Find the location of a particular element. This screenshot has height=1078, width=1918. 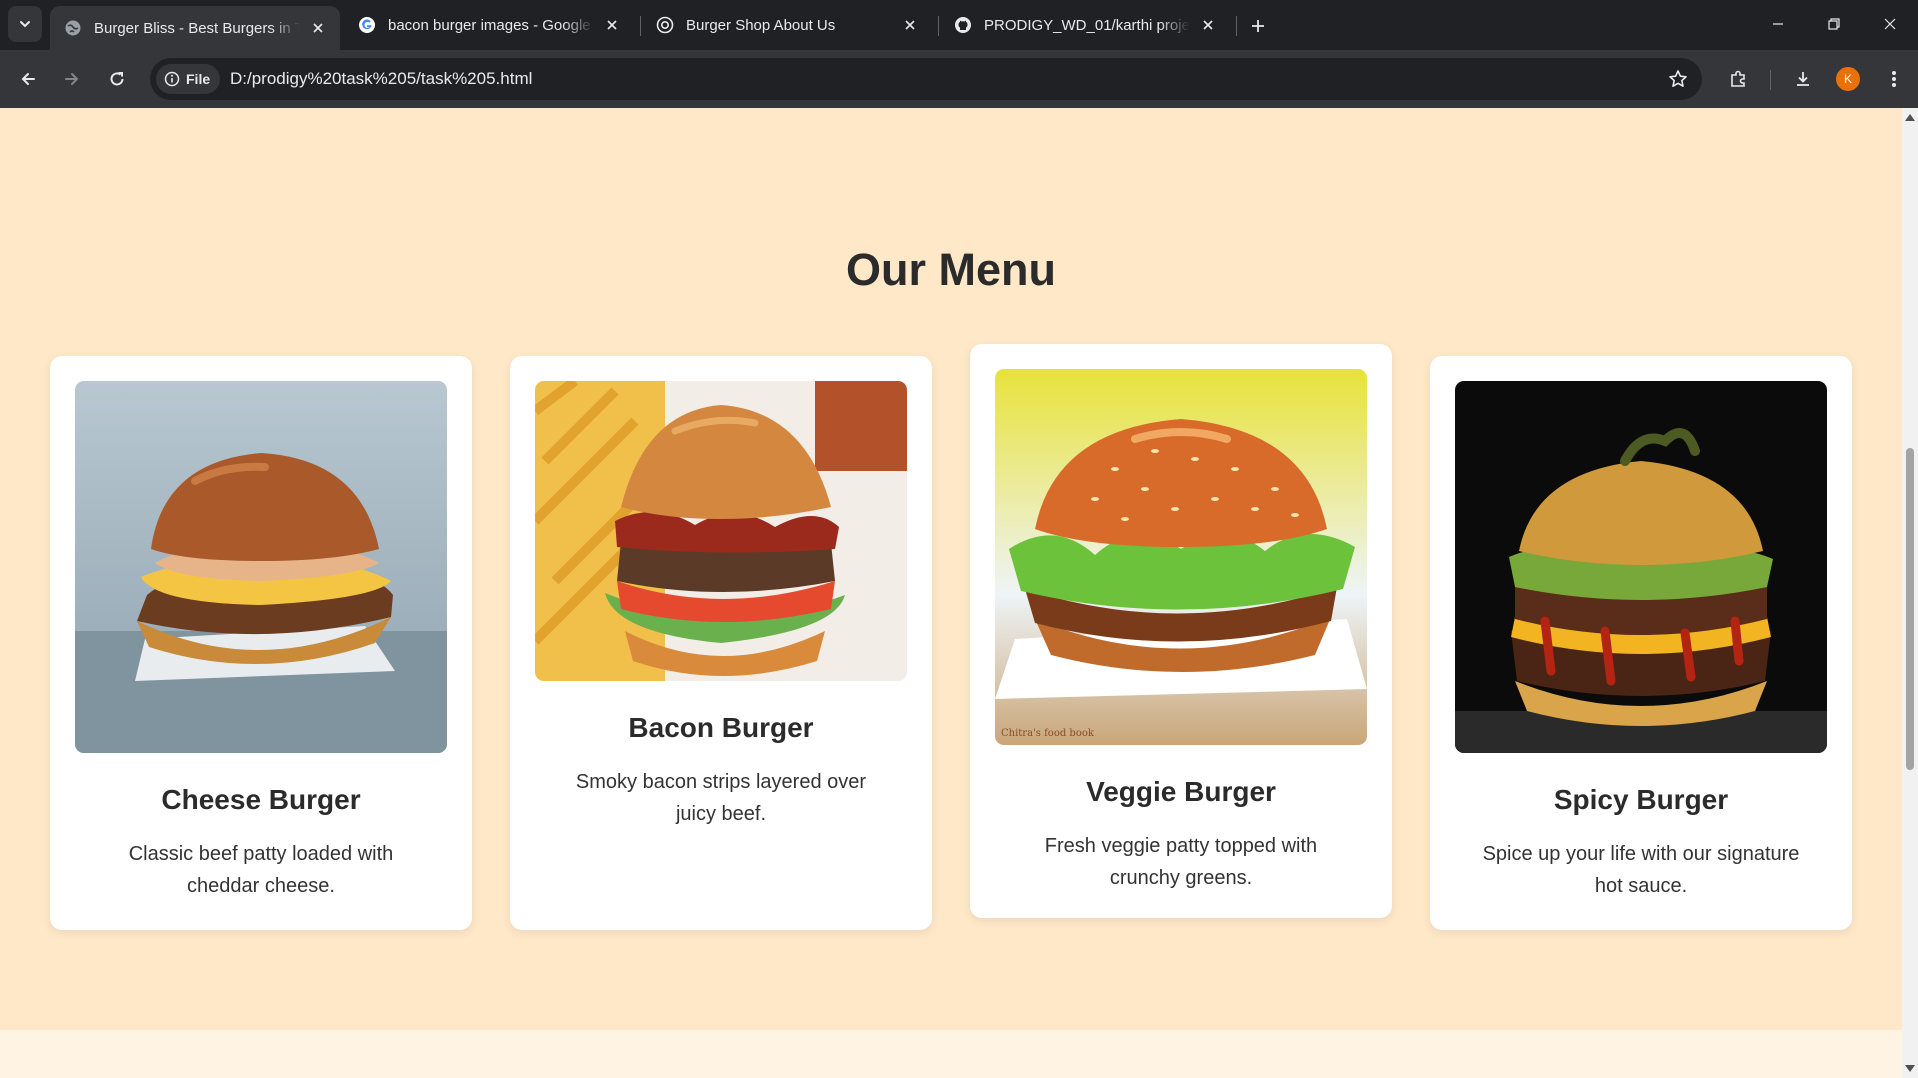

url-text: D:/prodigy%20task%205/task%205.html is located at coordinates (381, 79).